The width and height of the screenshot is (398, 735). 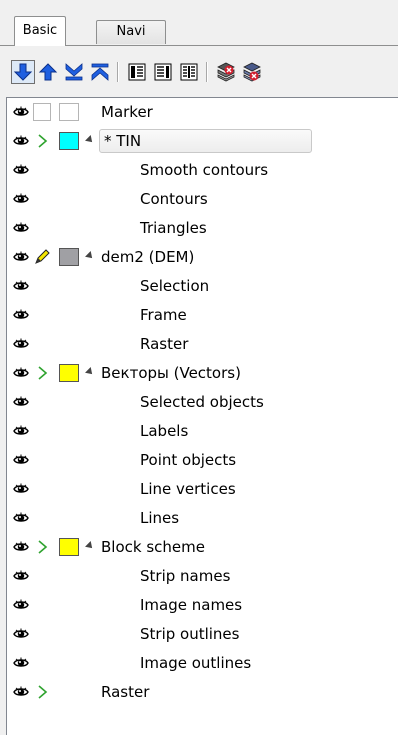 I want to click on sublayer-row: Selected objects, so click(x=202, y=402).